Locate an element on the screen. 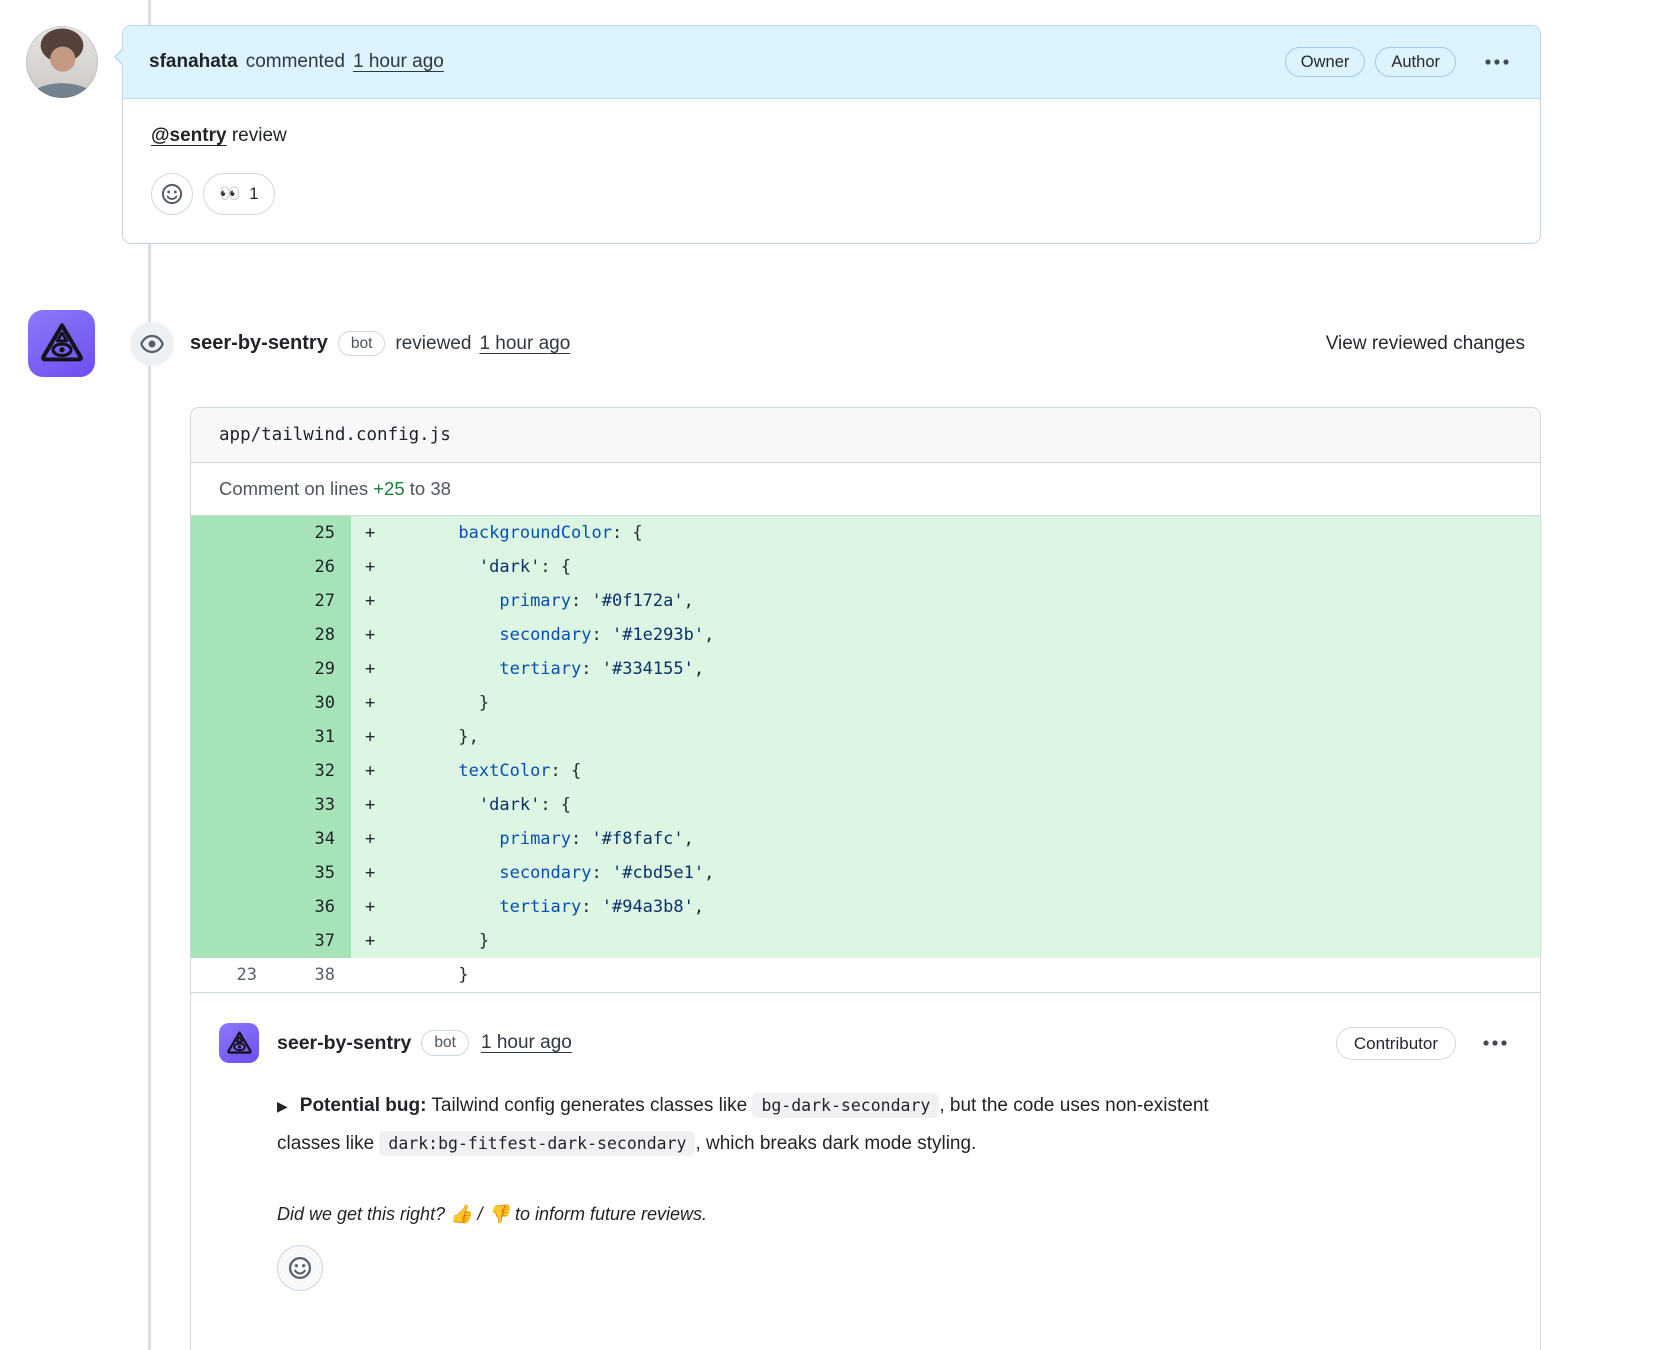 Image resolution: width=1672 pixels, height=1350 pixels. disclosure-triangle-icon: ▶ is located at coordinates (282, 1106).